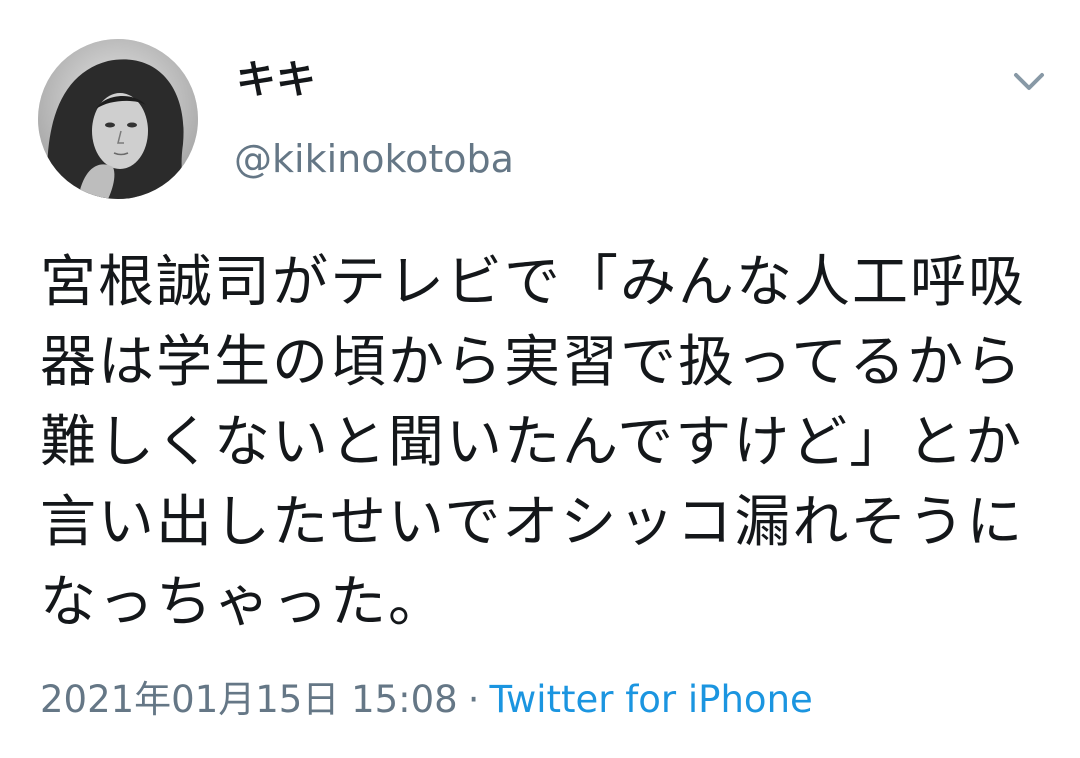 This screenshot has width=1080, height=758. Describe the element at coordinates (249, 699) in the screenshot. I see `tweet-timestamp: 2021年01月15日 15:08` at that location.